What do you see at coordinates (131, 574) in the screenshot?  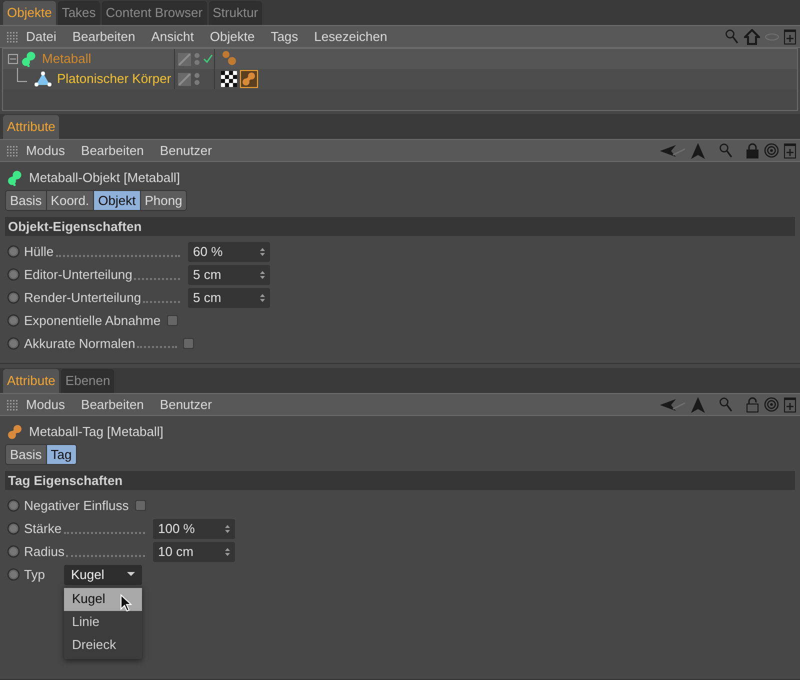 I see `caret-icon` at bounding box center [131, 574].